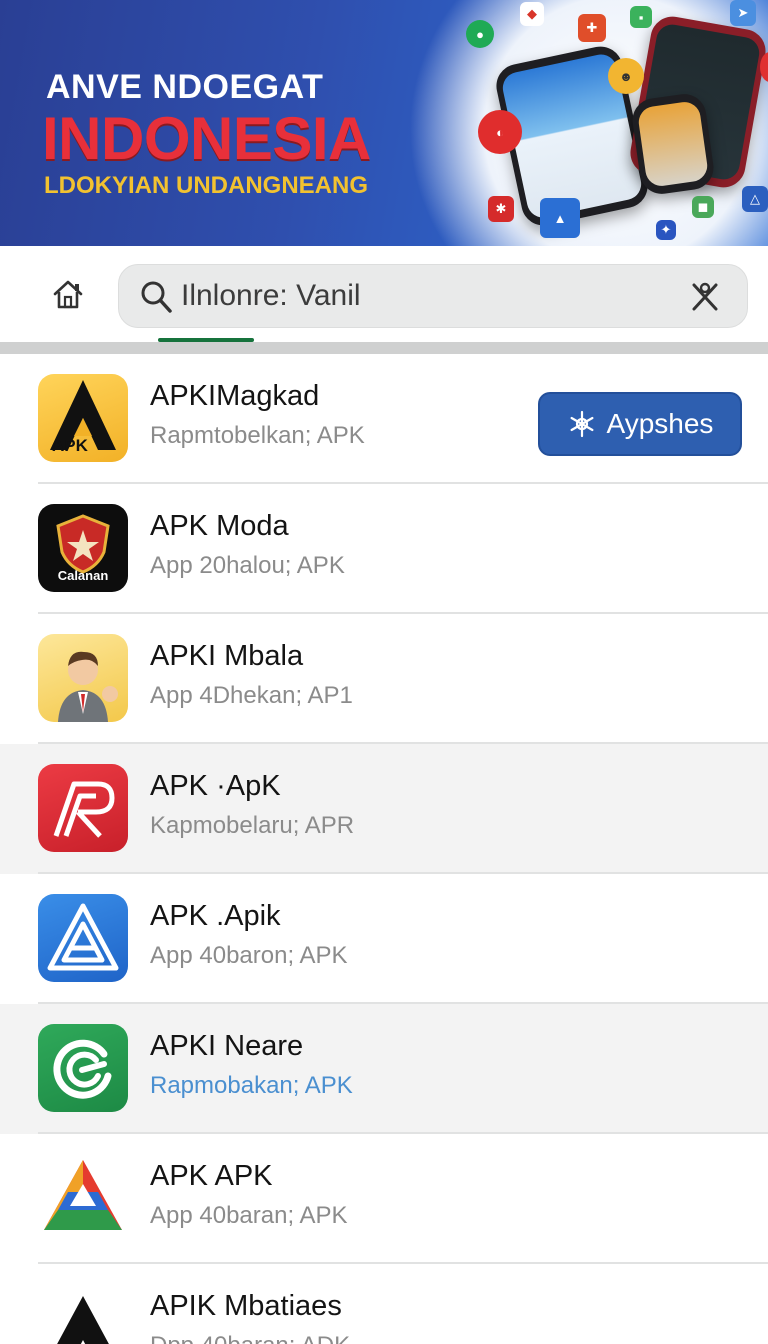 This screenshot has height=1344, width=768. I want to click on list-item: APK APK App 40baran; APK, so click(384, 1199).